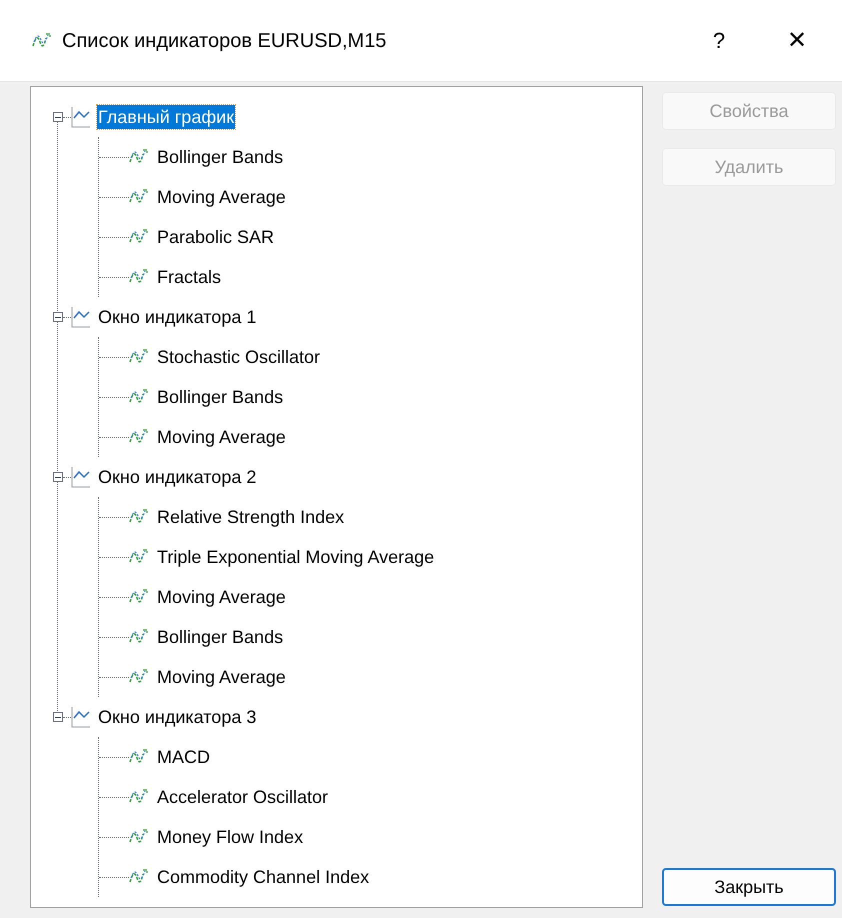 The height and width of the screenshot is (918, 842). I want to click on help-button: ?, so click(719, 40).